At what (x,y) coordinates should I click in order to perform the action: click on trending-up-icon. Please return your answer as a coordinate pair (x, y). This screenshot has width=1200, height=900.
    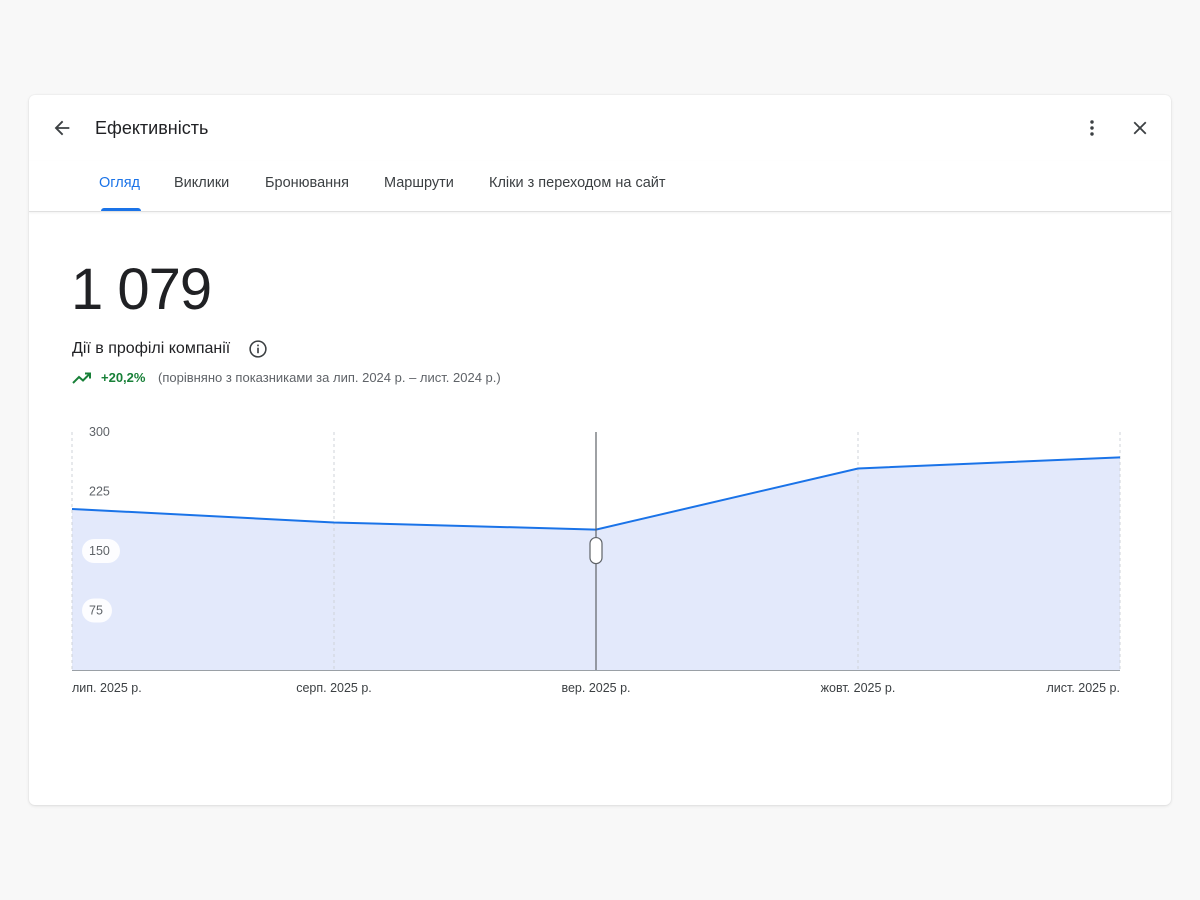
    Looking at the image, I should click on (82, 378).